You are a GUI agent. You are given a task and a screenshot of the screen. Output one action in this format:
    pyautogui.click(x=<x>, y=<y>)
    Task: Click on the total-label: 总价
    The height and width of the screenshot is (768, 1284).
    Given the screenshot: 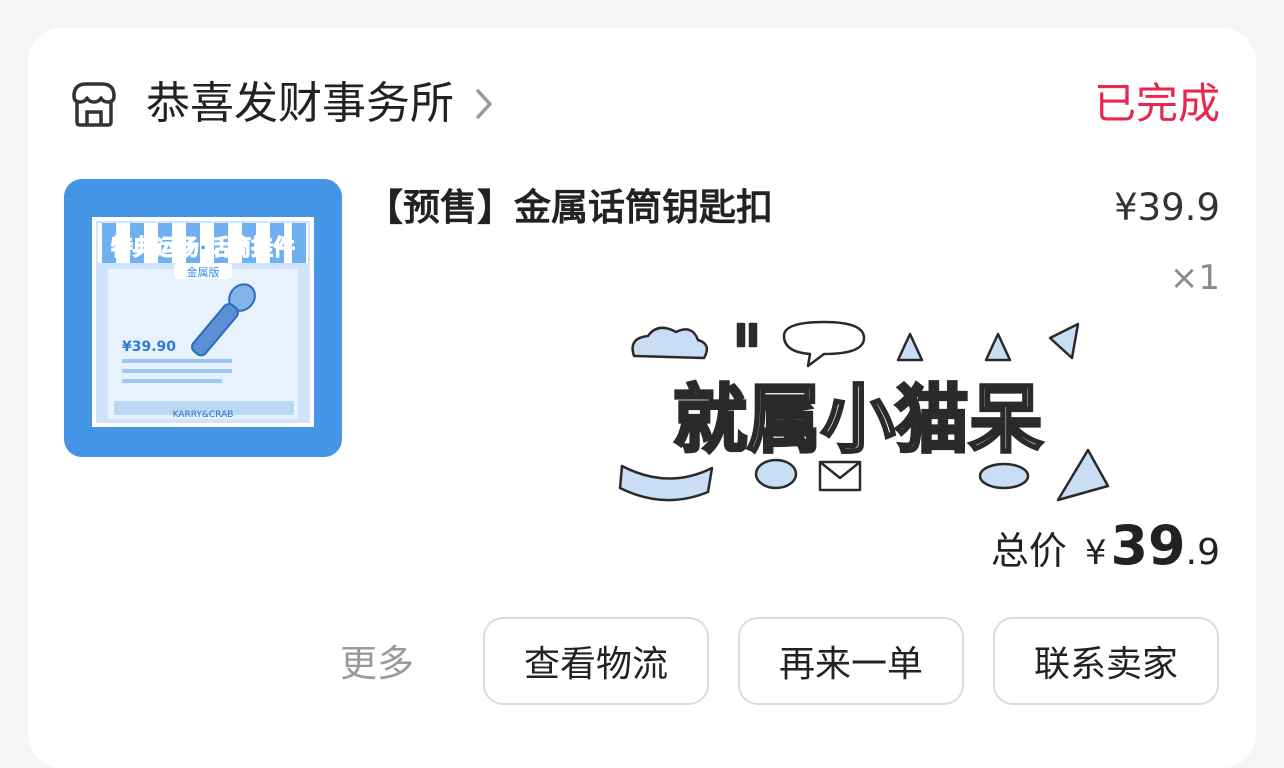 What is the action you would take?
    pyautogui.click(x=1028, y=551)
    